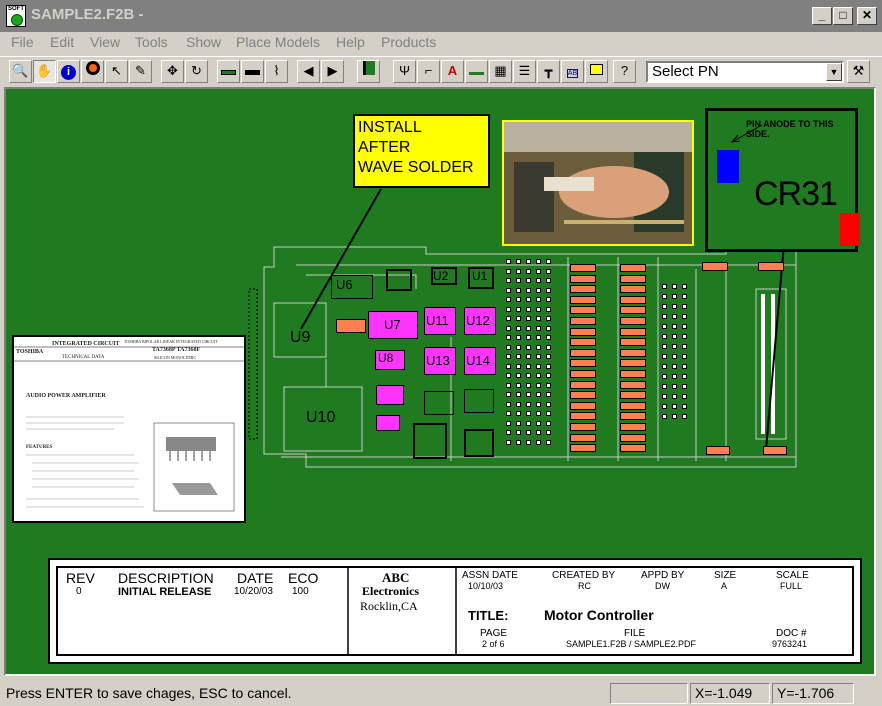 The image size is (882, 706). I want to click on line-icon, so click(476, 71).